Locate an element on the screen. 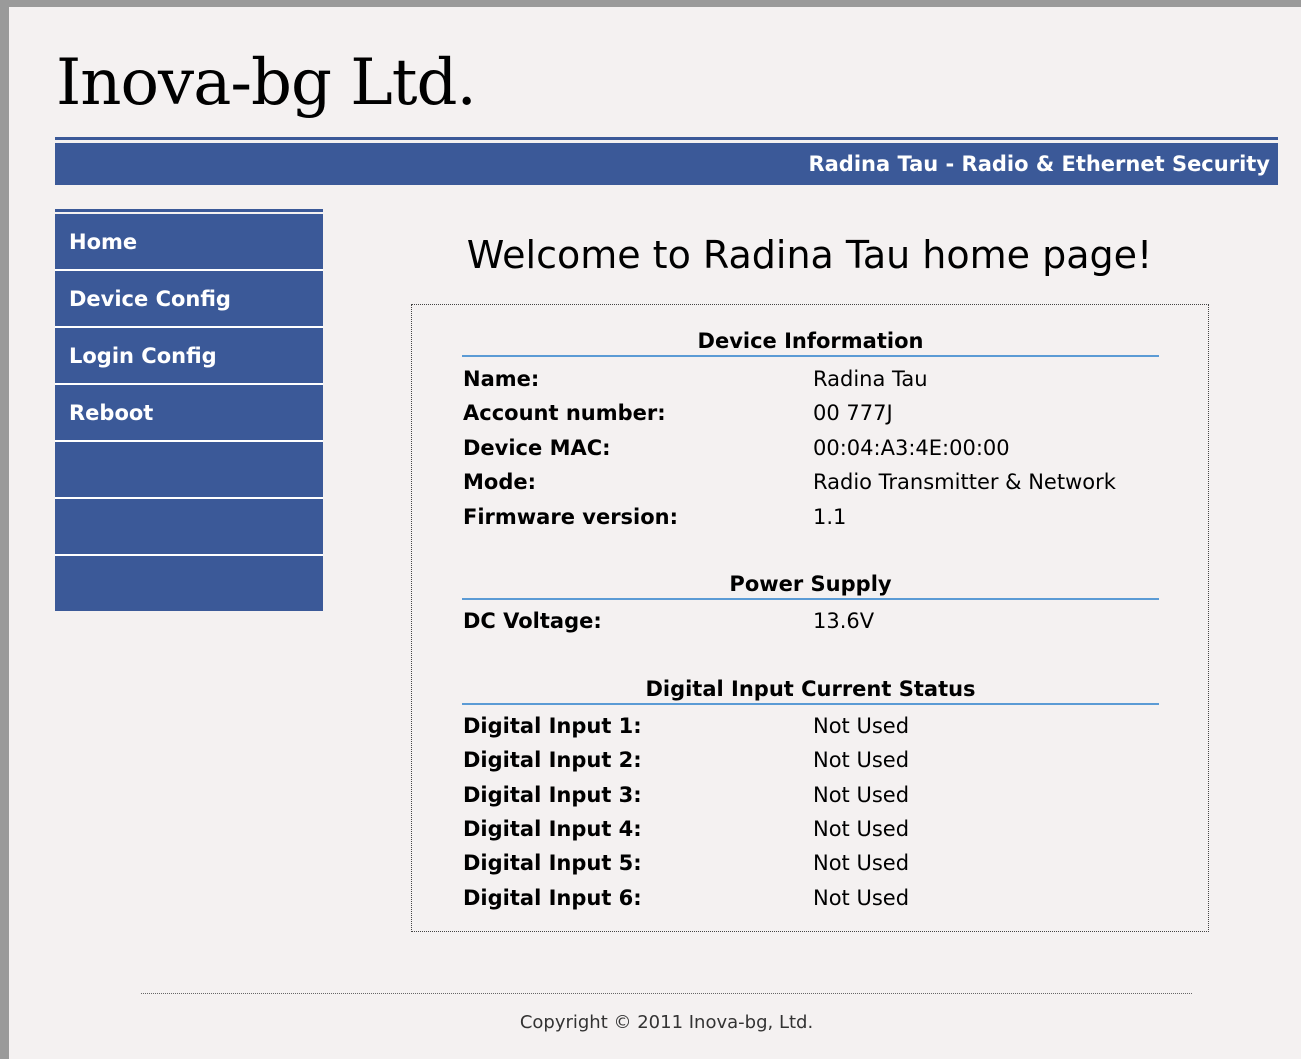 This screenshot has width=1301, height=1059. section-title-power-supply: Power Supply is located at coordinates (810, 585).